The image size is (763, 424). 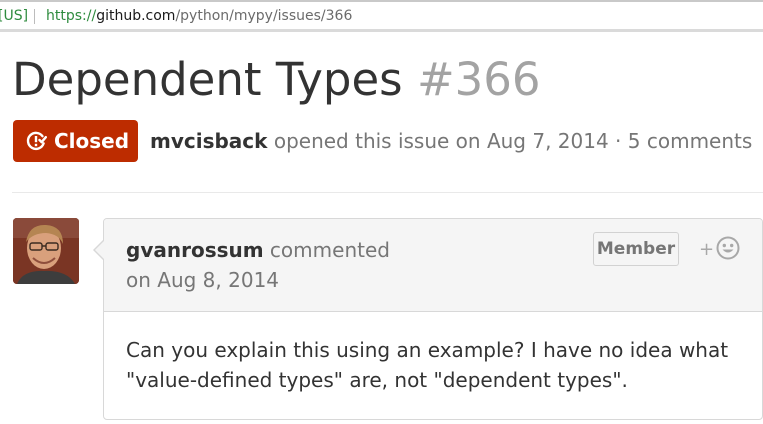 I want to click on issue-closed-icon, so click(x=36, y=141).